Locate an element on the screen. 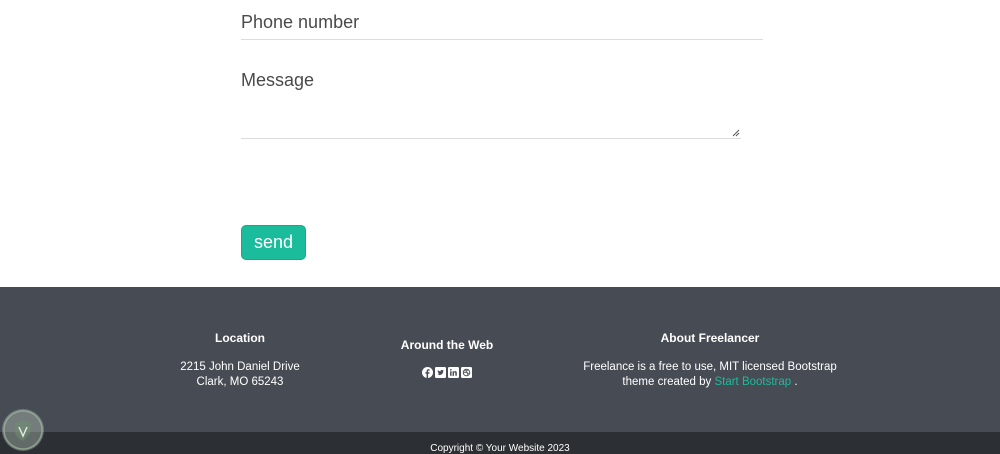 This screenshot has width=1000, height=454. dribbble-icon is located at coordinates (466, 372).